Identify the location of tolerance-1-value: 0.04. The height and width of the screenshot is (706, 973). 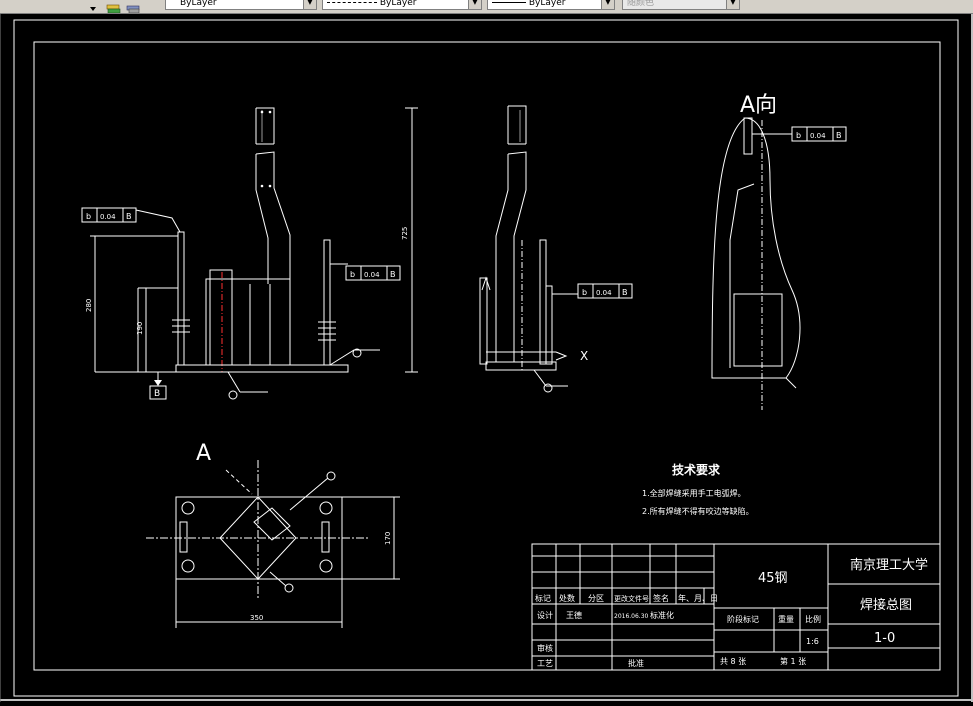
(108, 217).